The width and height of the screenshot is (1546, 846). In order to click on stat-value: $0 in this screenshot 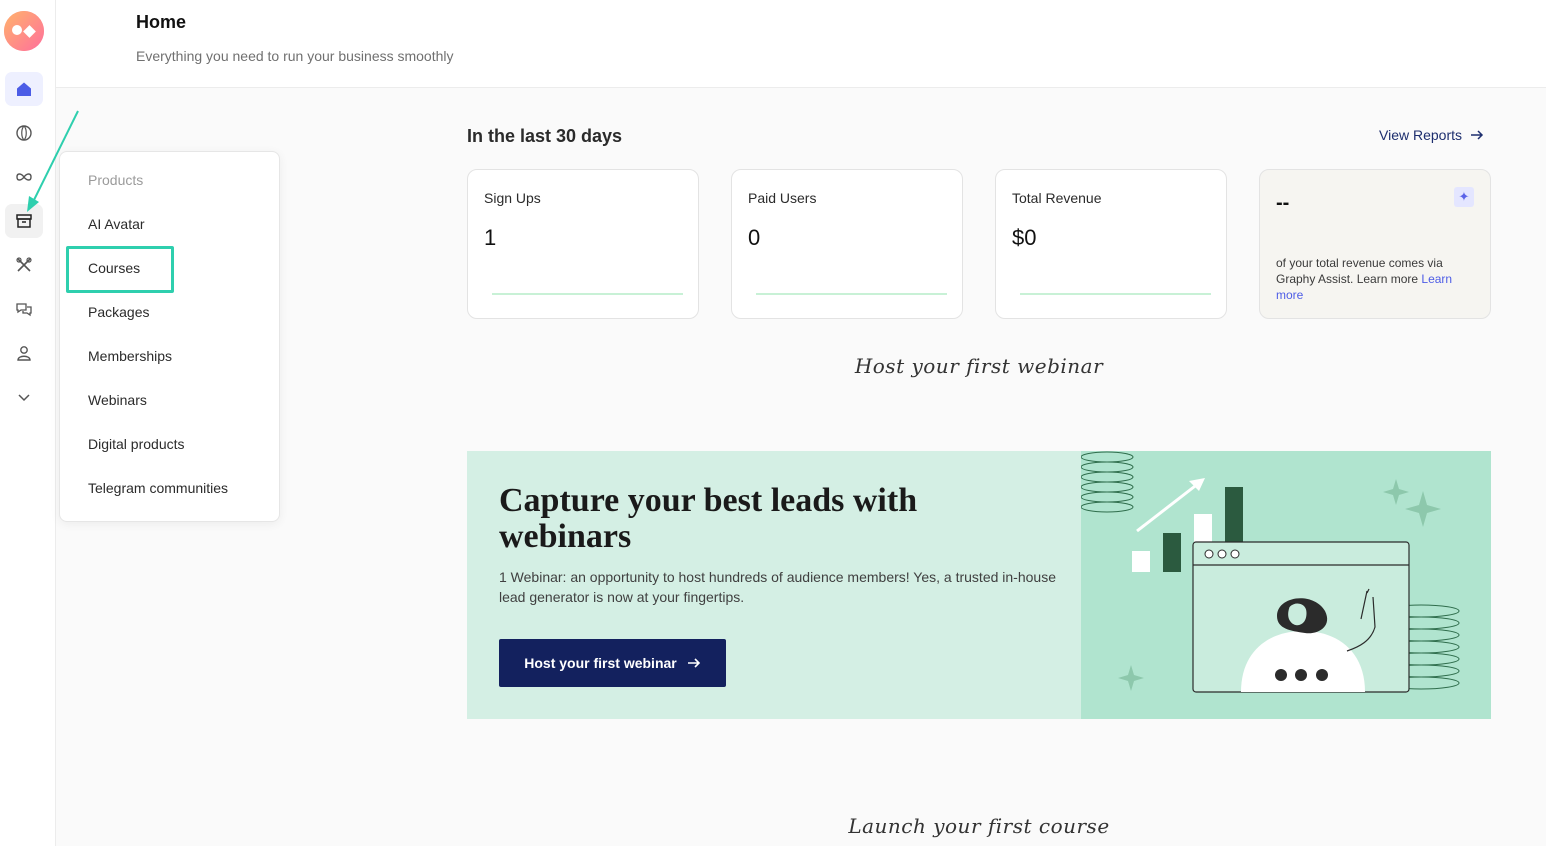, I will do `click(1024, 237)`.